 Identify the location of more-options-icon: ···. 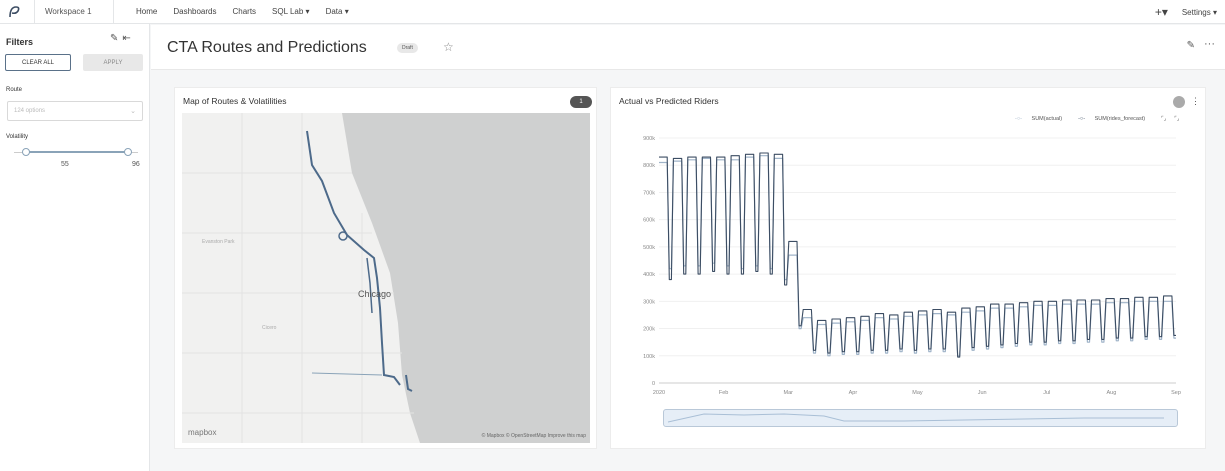
(1209, 44).